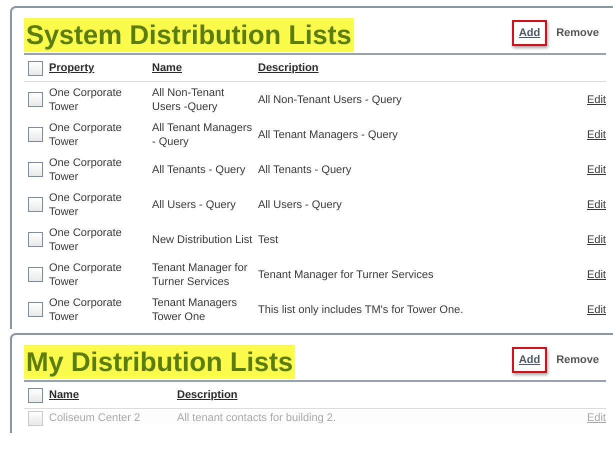 This screenshot has height=463, width=613. Describe the element at coordinates (189, 35) in the screenshot. I see `section-title: System Distribution Lists` at that location.